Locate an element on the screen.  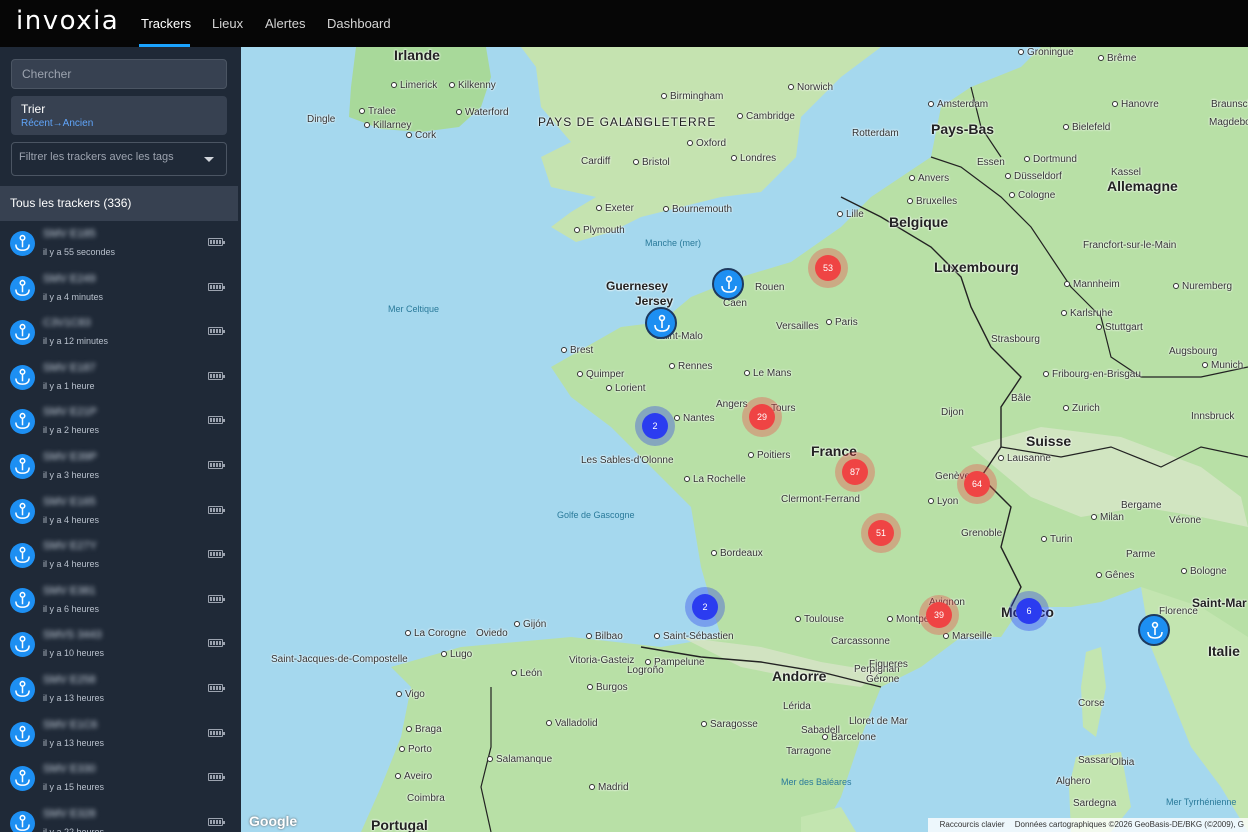
tracker-marker-saint-malo is located at coordinates (661, 323).